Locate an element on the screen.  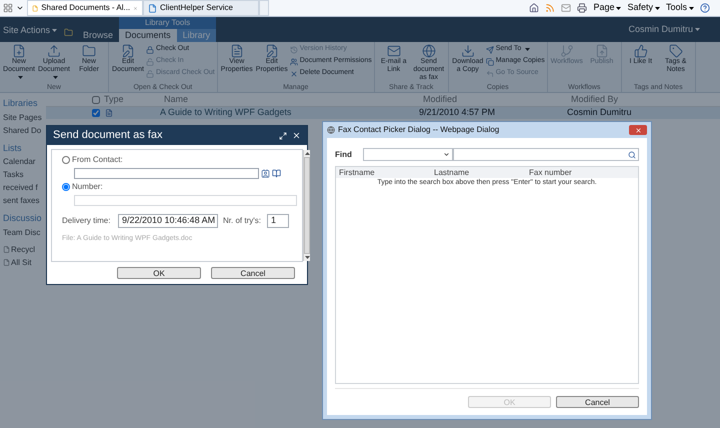
print-icon is located at coordinates (582, 8).